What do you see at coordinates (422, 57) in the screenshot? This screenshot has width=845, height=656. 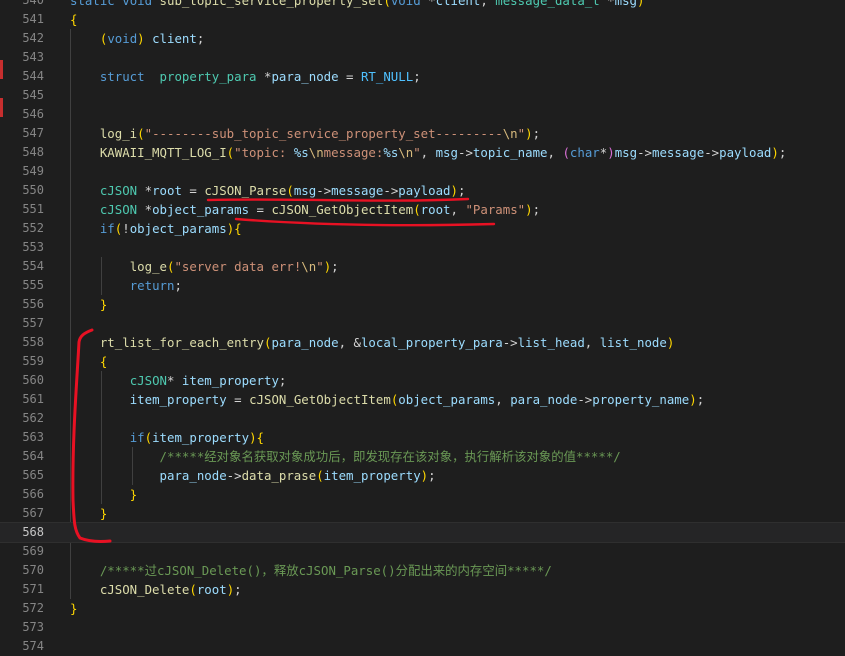 I see `code-line: 543` at bounding box center [422, 57].